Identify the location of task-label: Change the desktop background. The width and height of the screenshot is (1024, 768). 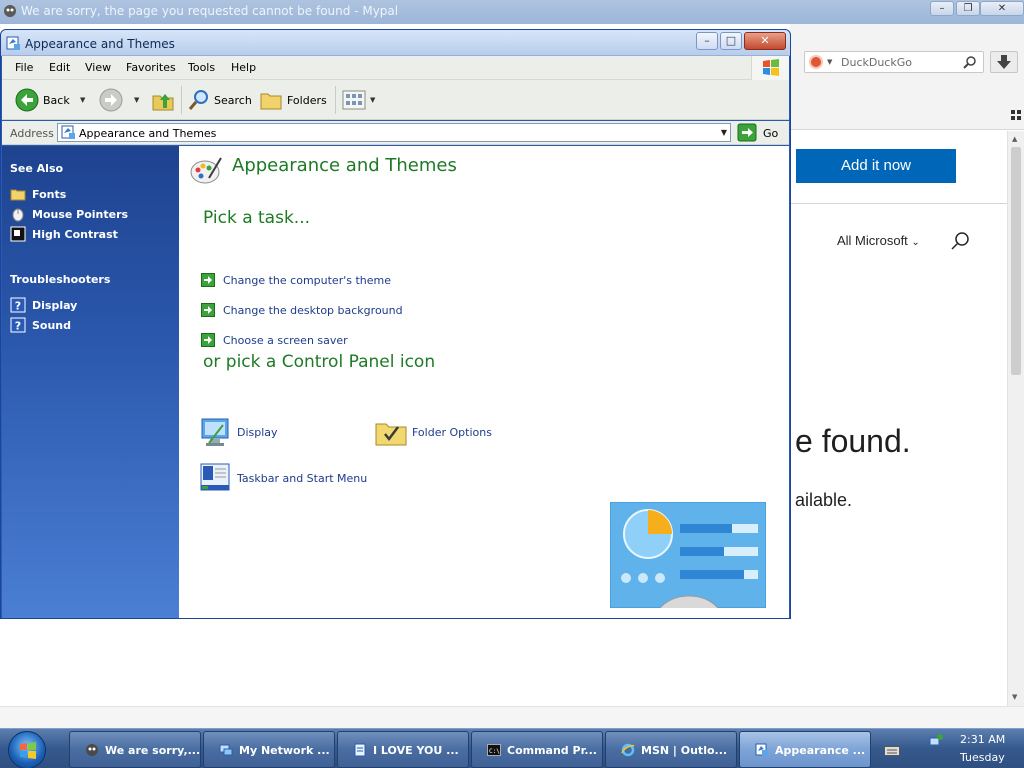
(313, 310).